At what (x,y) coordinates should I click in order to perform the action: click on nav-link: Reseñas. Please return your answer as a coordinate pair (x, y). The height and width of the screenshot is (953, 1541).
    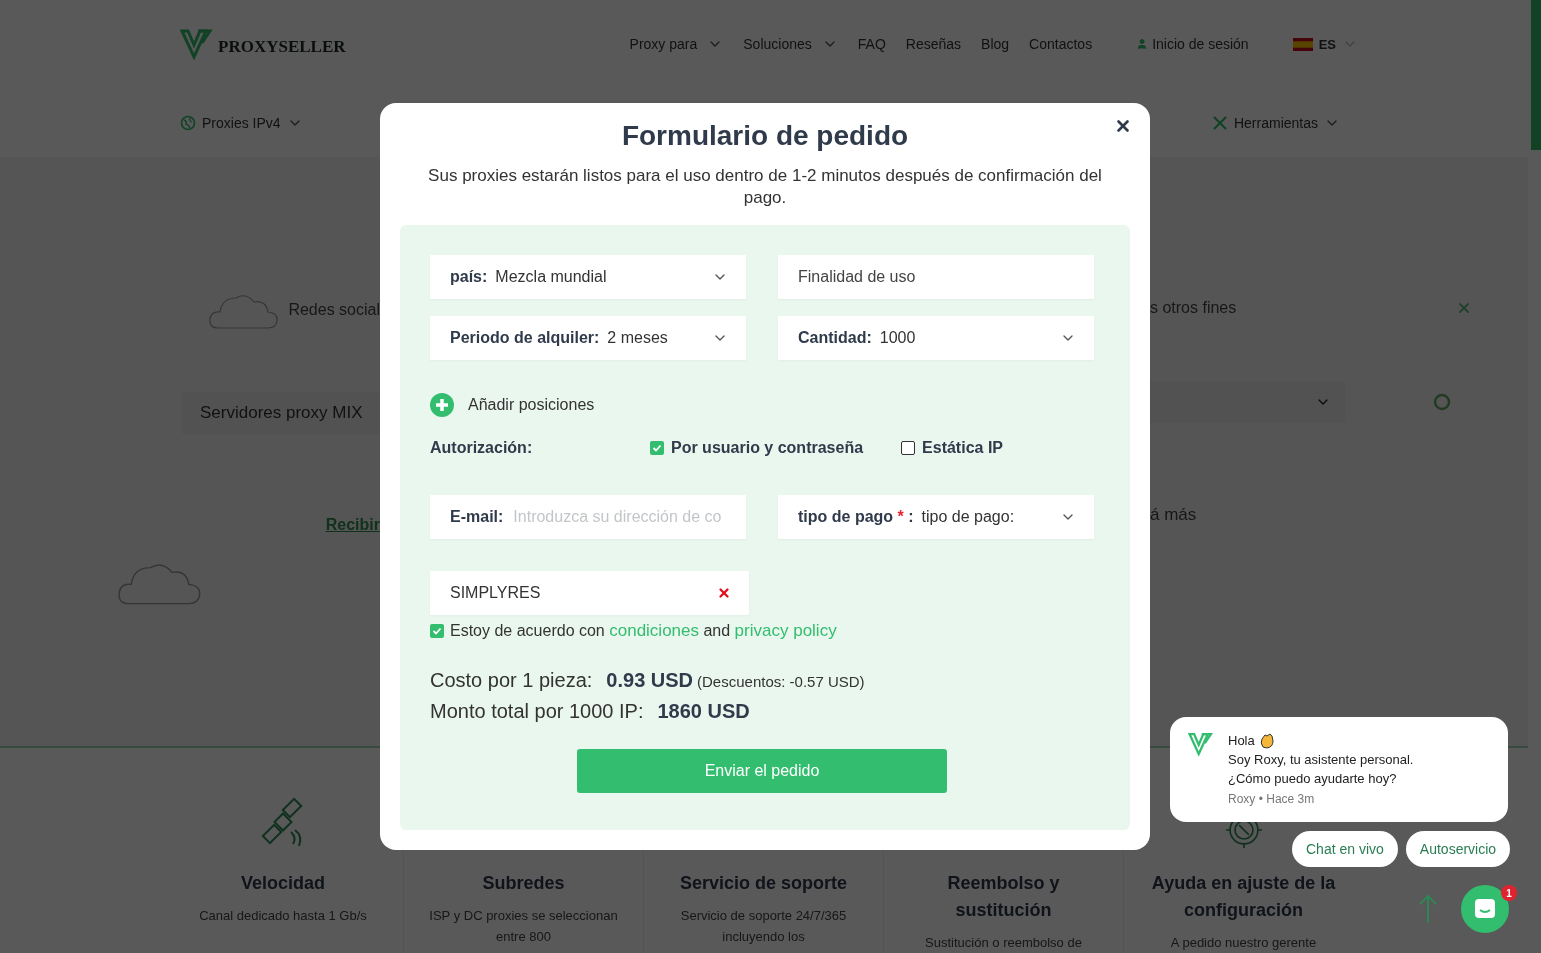
    Looking at the image, I should click on (933, 44).